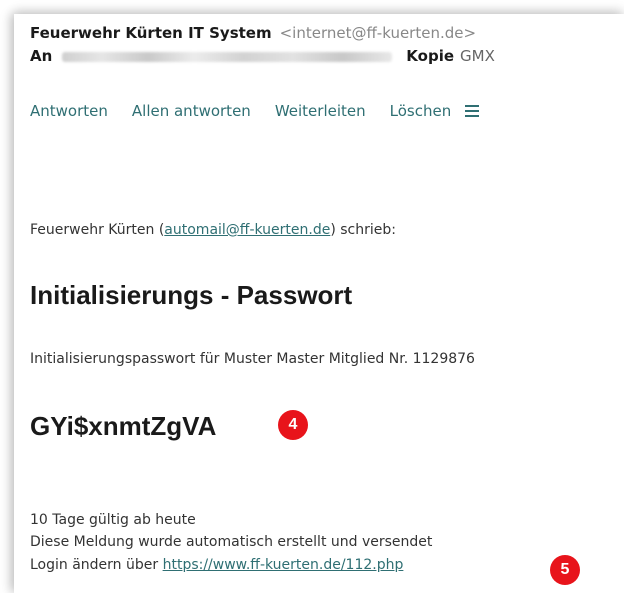 The height and width of the screenshot is (593, 624). Describe the element at coordinates (191, 111) in the screenshot. I see `reply-all-button: Allen antworten` at that location.